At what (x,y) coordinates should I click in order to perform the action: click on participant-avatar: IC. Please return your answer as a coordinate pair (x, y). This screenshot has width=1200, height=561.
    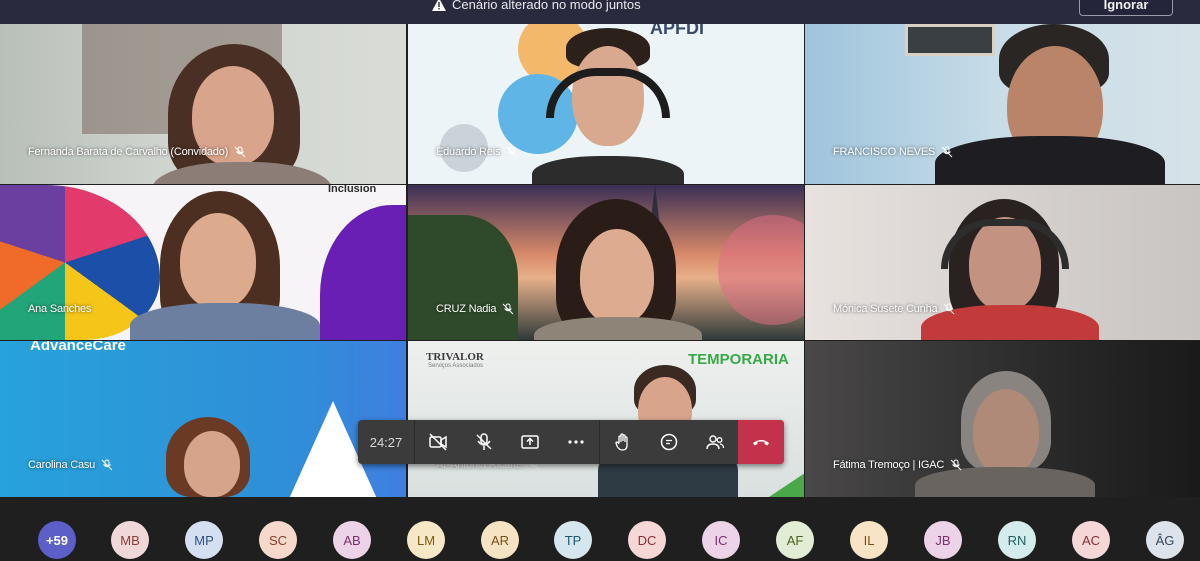
    Looking at the image, I should click on (721, 540).